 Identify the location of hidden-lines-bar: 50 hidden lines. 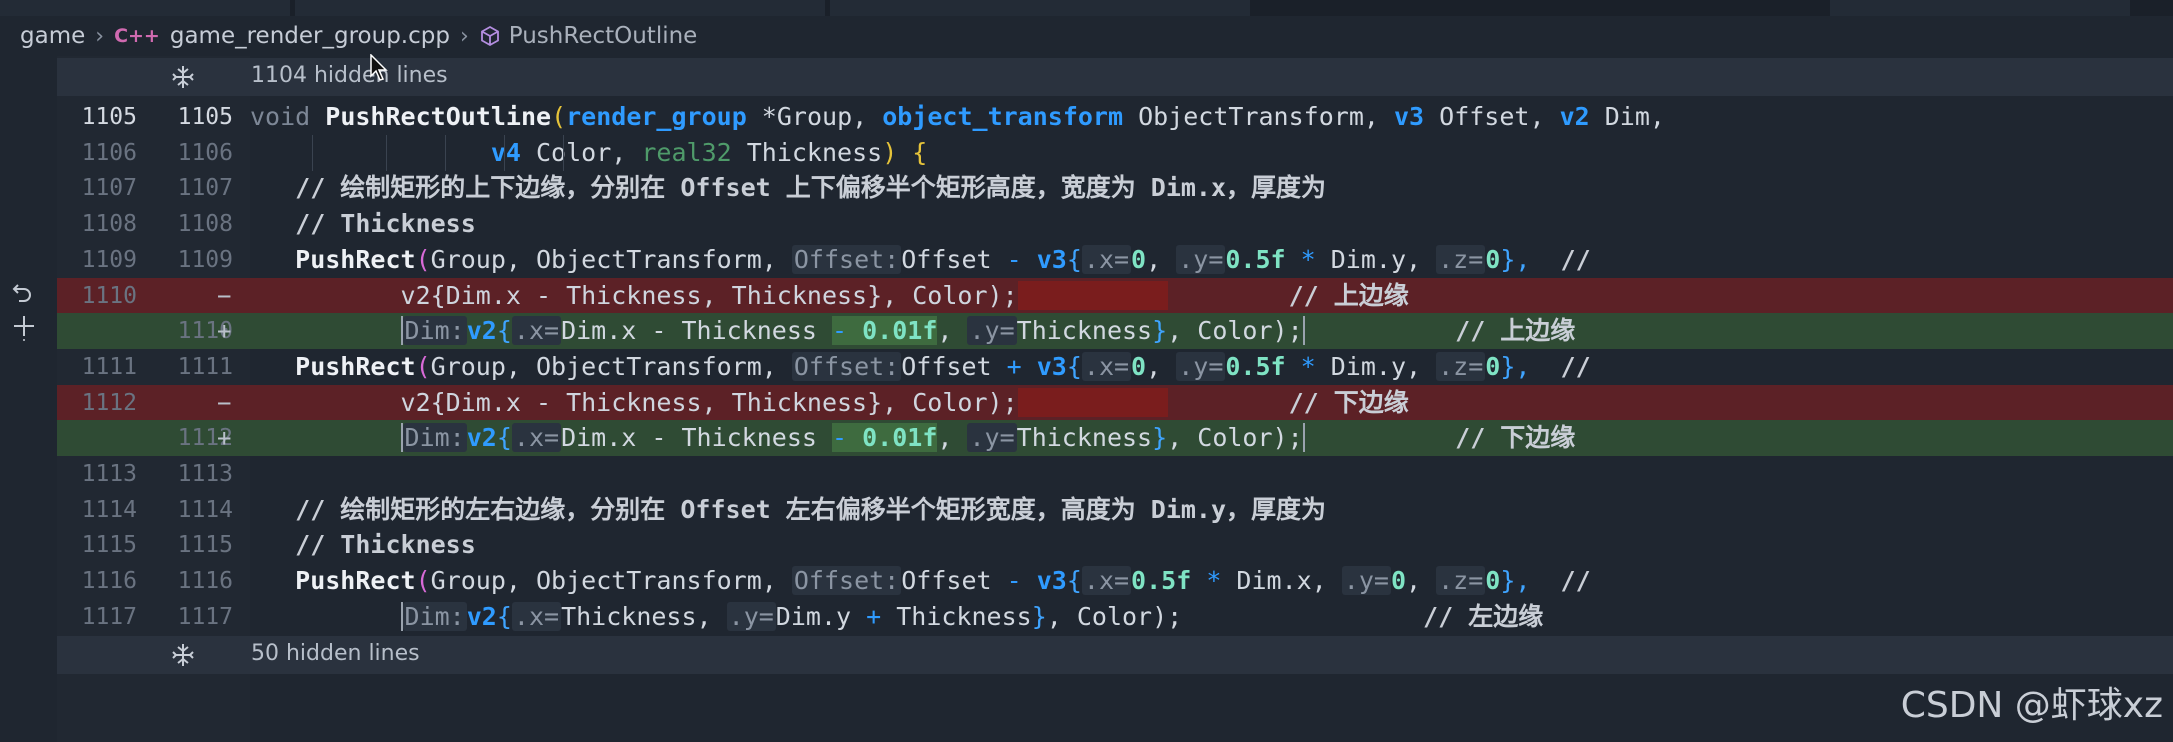
(1115, 655).